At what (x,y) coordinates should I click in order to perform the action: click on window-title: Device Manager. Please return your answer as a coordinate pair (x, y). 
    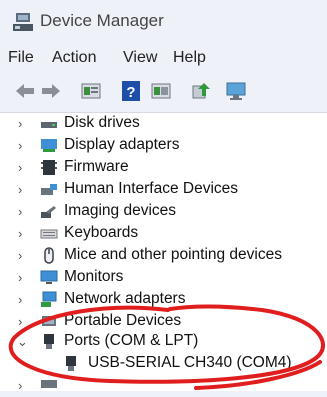
    Looking at the image, I should click on (102, 20).